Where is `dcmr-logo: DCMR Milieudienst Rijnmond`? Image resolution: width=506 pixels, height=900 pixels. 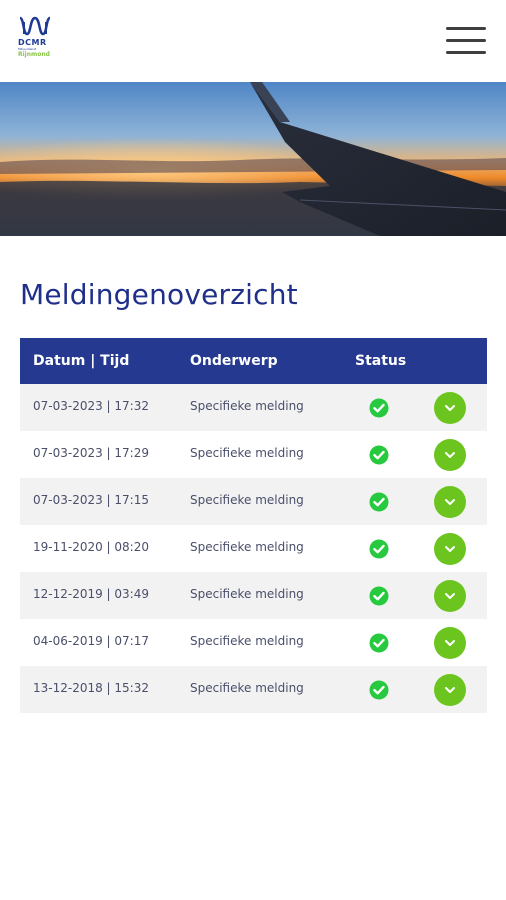 dcmr-logo: DCMR Milieudienst Rijnmond is located at coordinates (35, 40).